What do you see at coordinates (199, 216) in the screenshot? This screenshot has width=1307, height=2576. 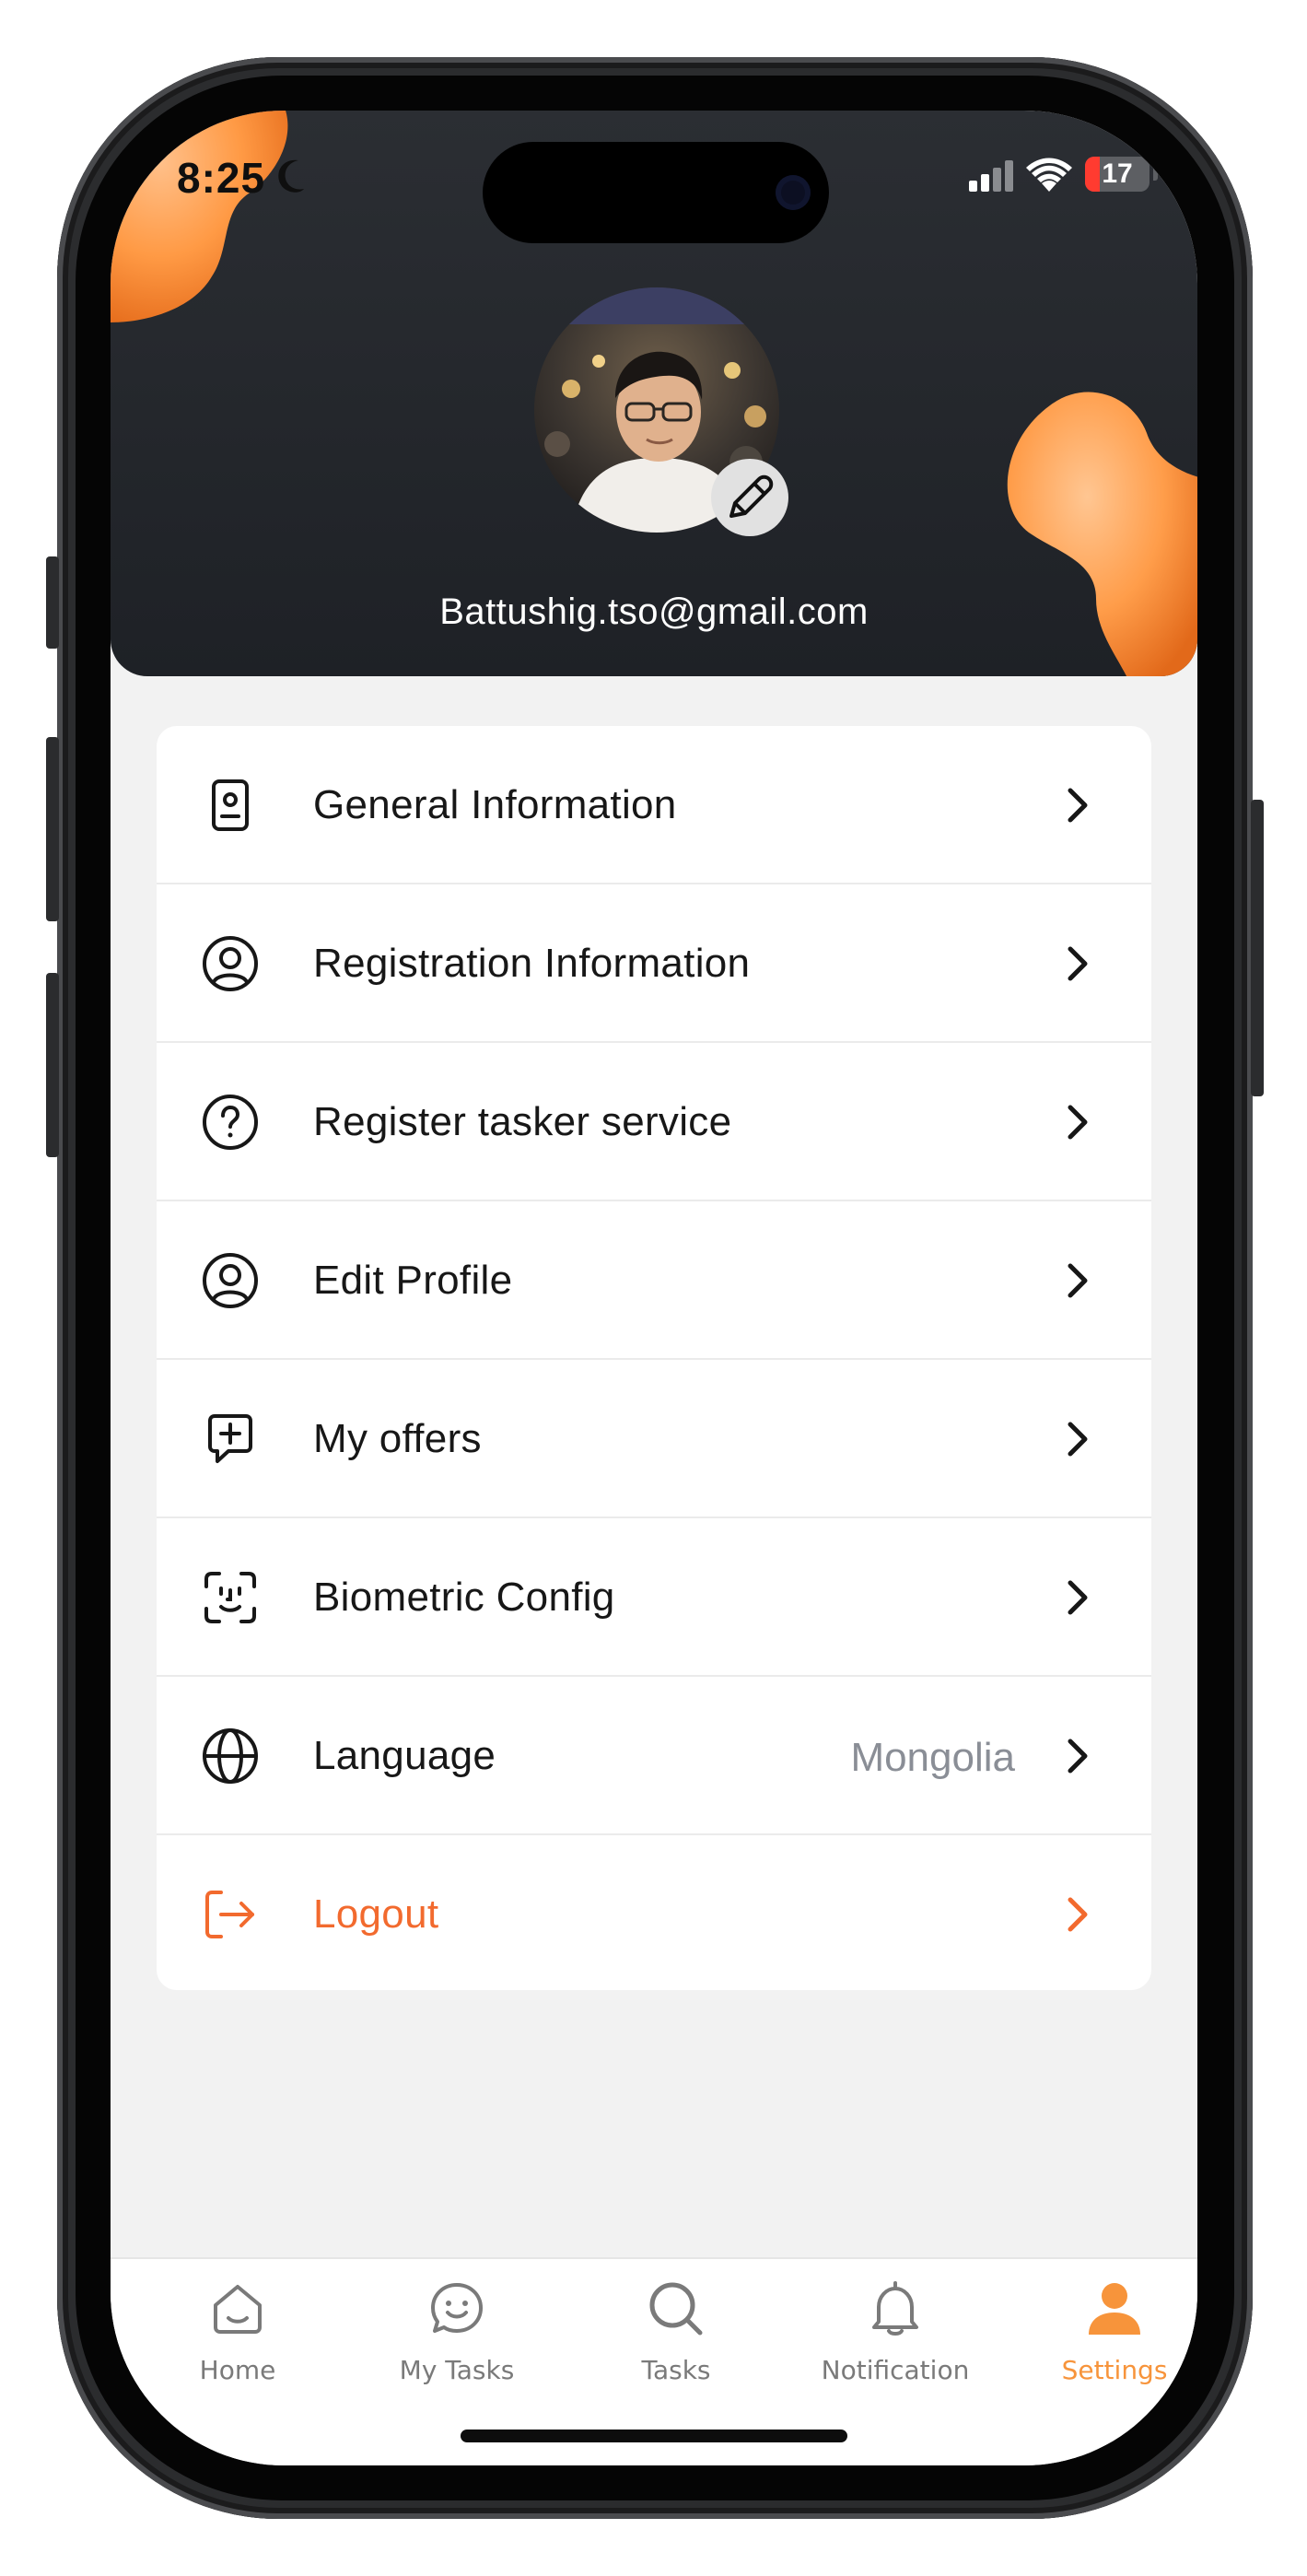 I see `decorative-blob-left` at bounding box center [199, 216].